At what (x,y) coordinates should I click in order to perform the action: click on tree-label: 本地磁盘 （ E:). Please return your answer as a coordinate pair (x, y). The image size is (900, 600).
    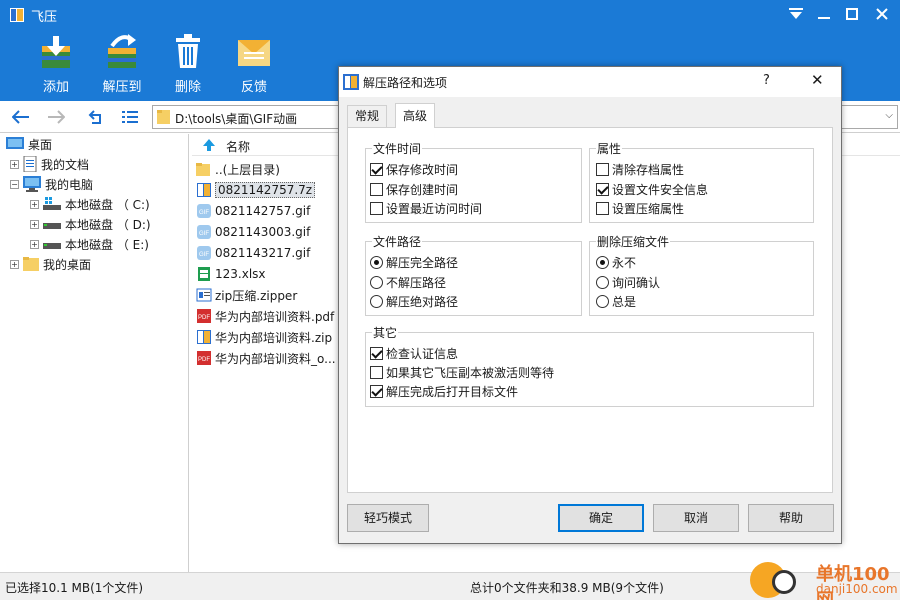
    Looking at the image, I should click on (107, 244).